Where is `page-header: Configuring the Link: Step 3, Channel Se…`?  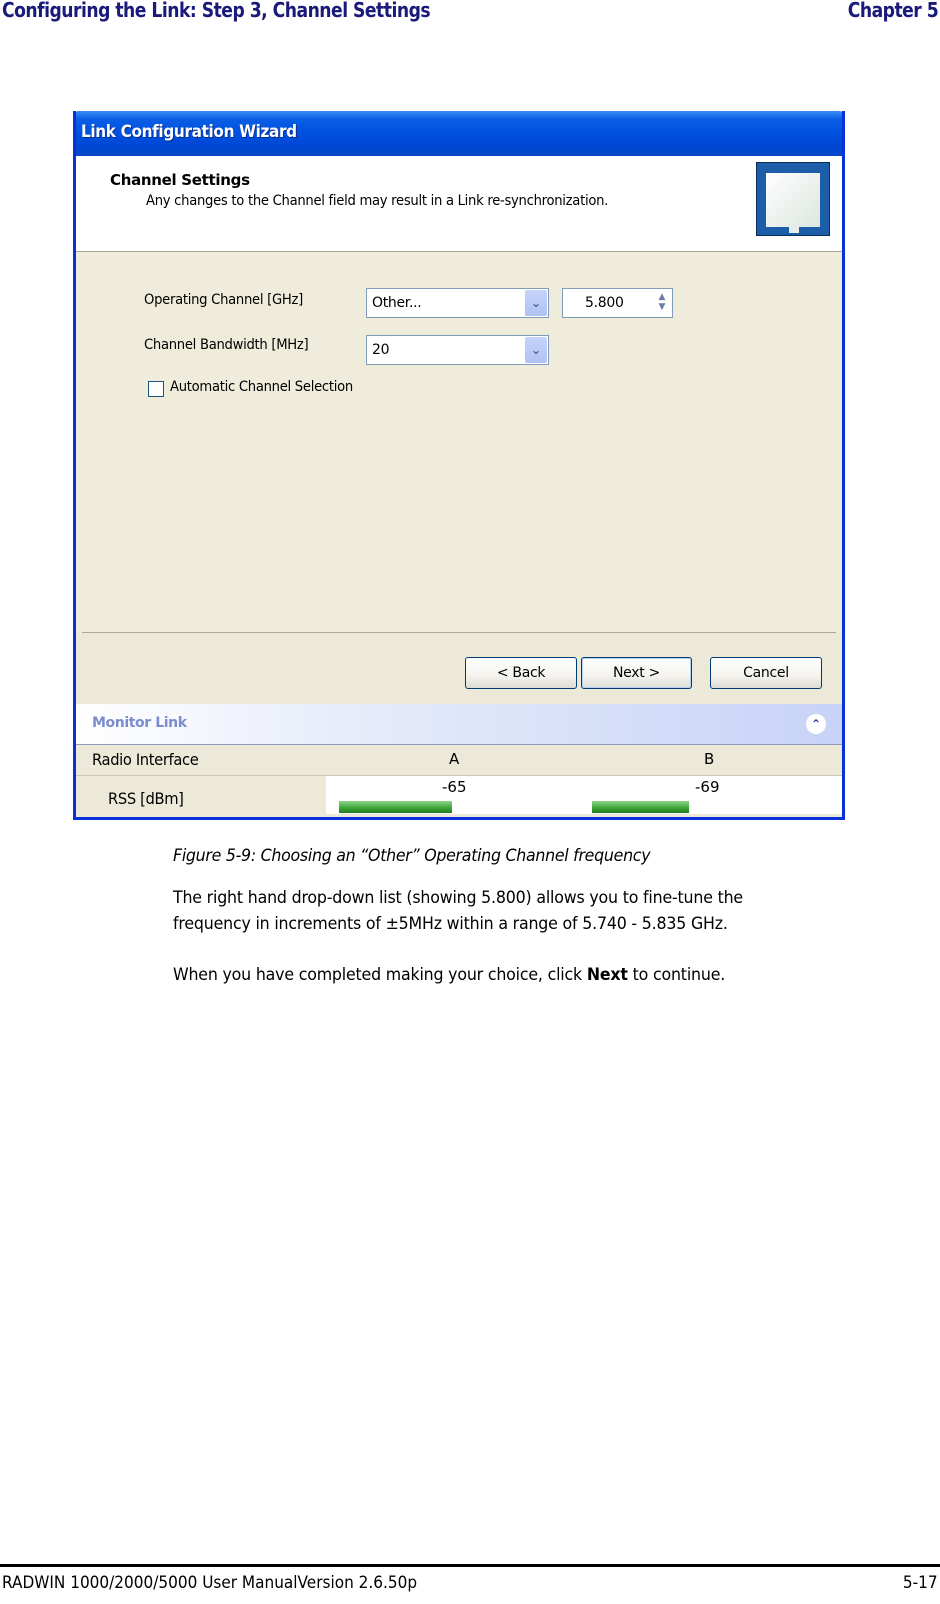 page-header: Configuring the Link: Step 3, Channel Se… is located at coordinates (470, 13).